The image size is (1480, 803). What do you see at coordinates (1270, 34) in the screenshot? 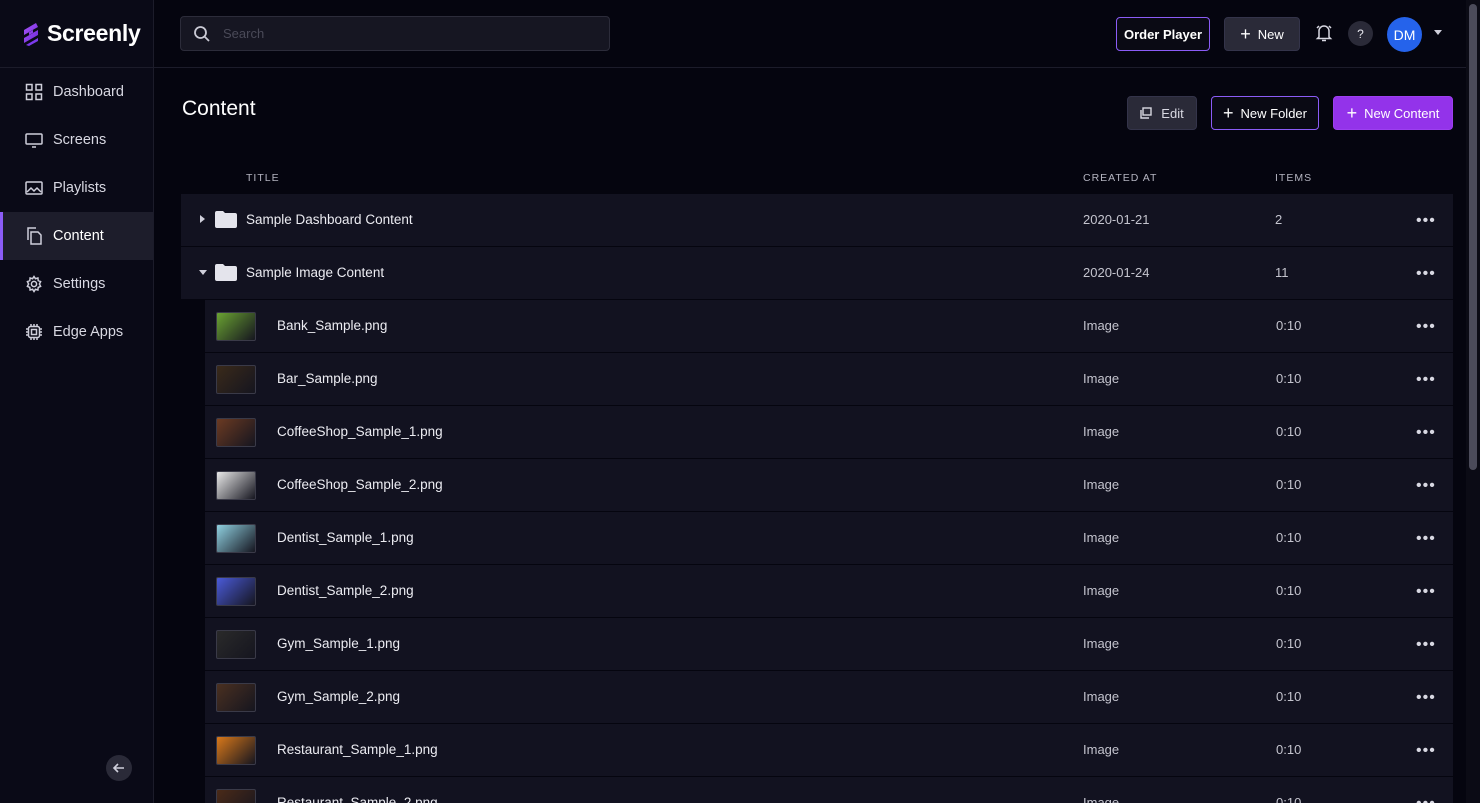
I see `new-button-label: New` at bounding box center [1270, 34].